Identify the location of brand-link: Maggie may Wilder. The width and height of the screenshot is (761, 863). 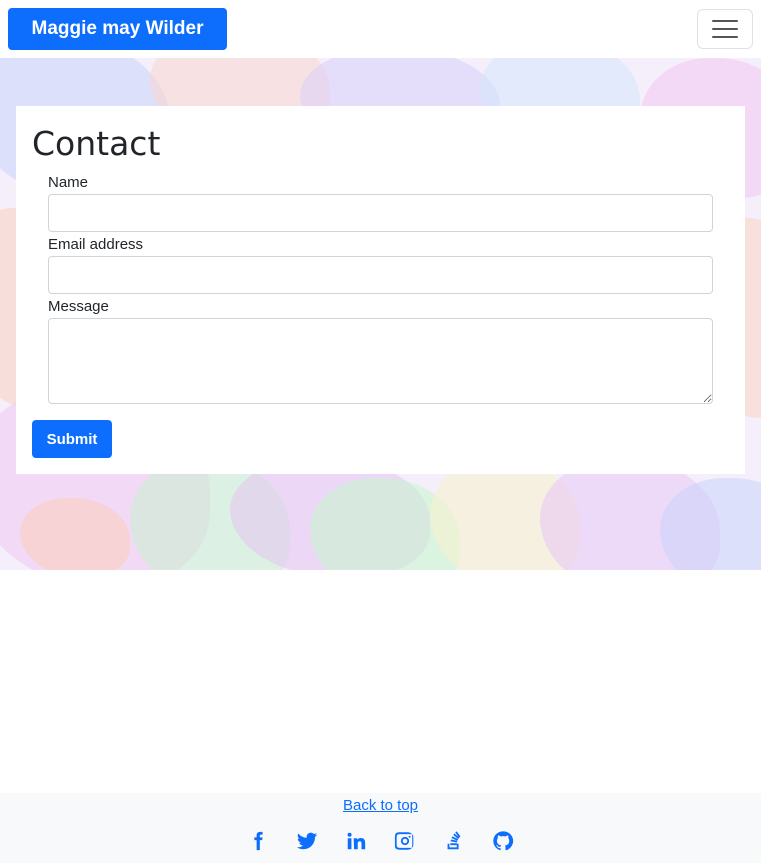
(117, 29).